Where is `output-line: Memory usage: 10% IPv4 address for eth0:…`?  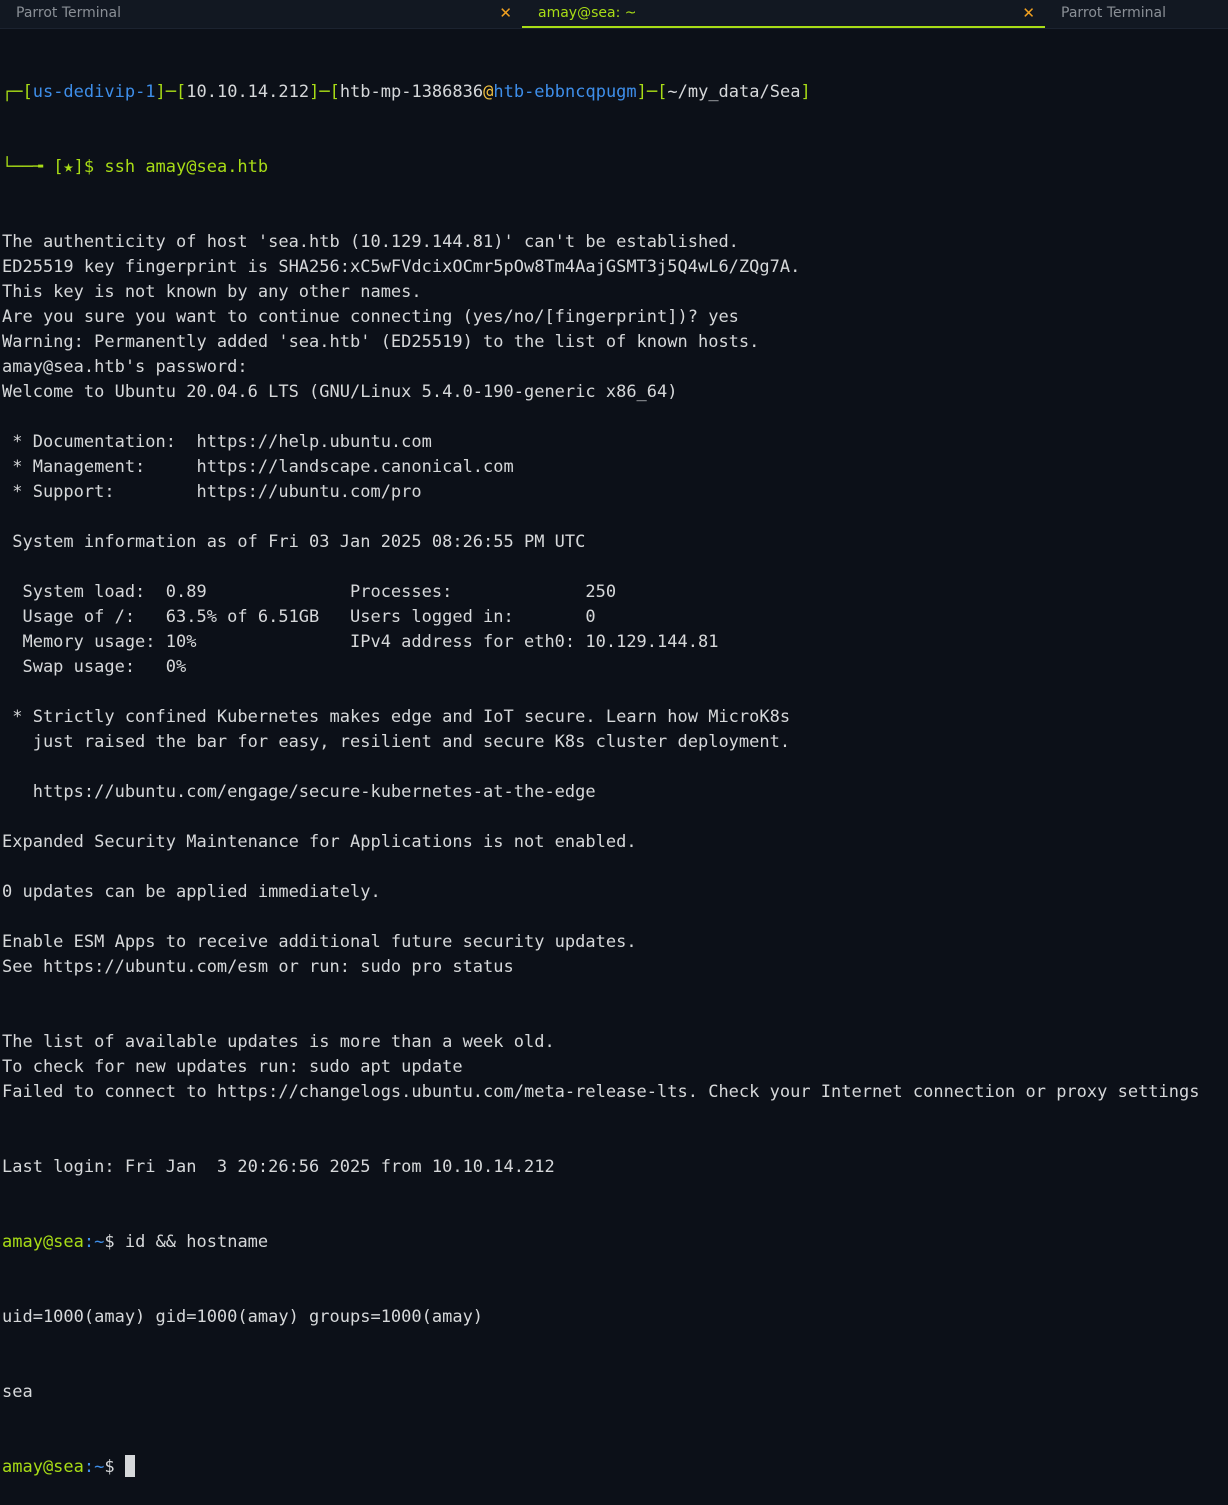
output-line: Memory usage: 10% IPv4 address for eth0:… is located at coordinates (360, 642).